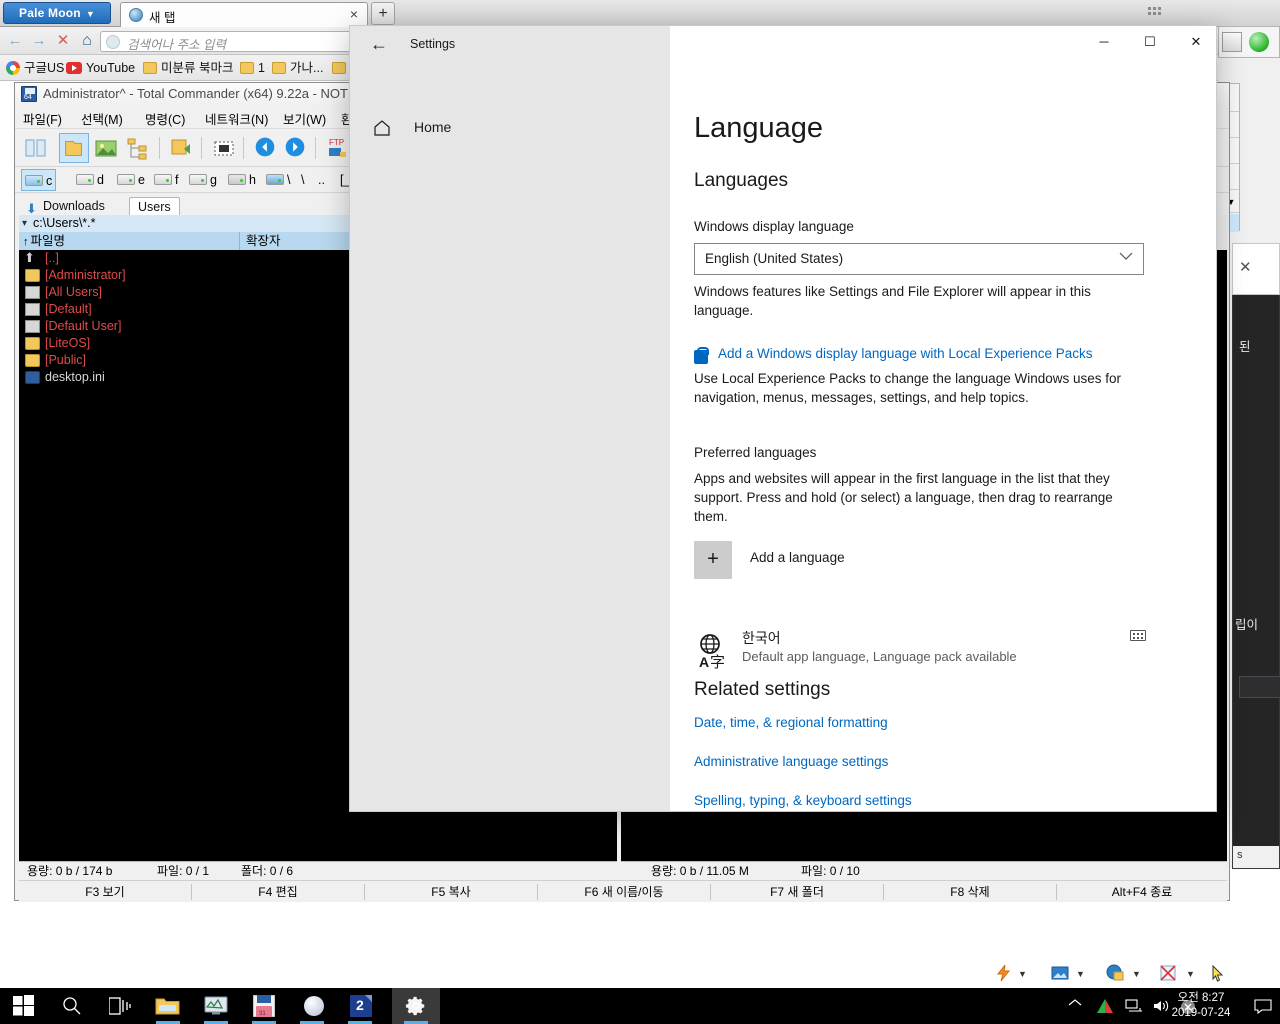 The height and width of the screenshot is (1024, 1280). What do you see at coordinates (24, 1006) in the screenshot?
I see `start-button` at bounding box center [24, 1006].